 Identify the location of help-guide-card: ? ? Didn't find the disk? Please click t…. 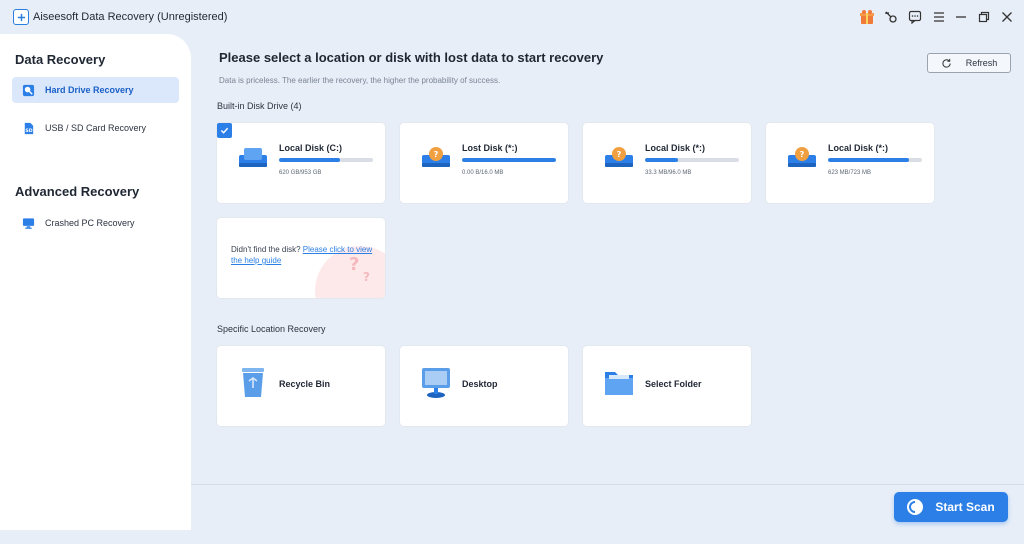
(301, 258).